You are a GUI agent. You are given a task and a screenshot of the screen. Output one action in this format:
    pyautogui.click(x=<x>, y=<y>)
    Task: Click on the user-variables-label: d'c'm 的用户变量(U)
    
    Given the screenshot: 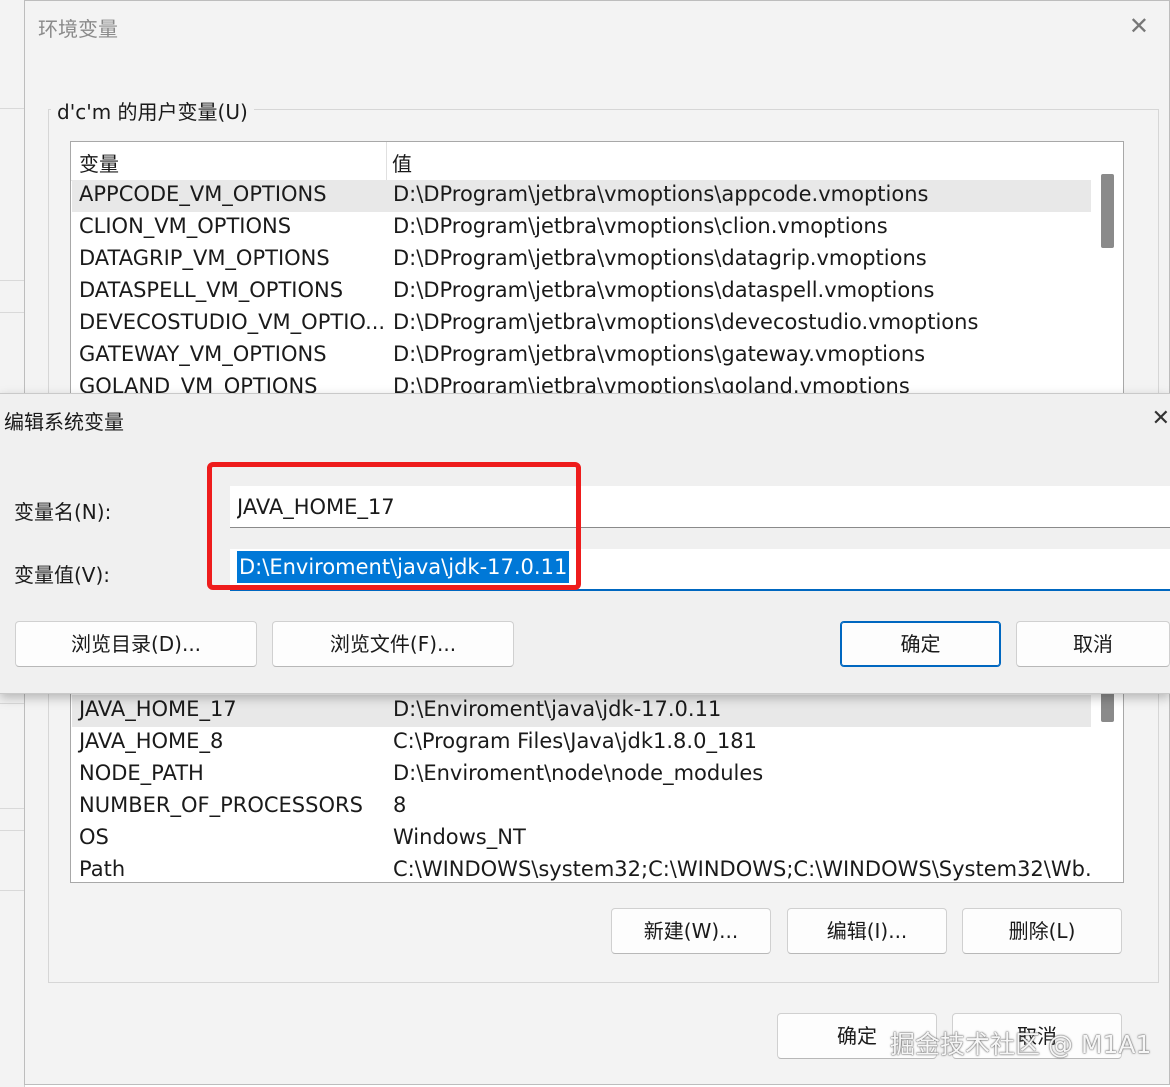 What is the action you would take?
    pyautogui.click(x=152, y=110)
    